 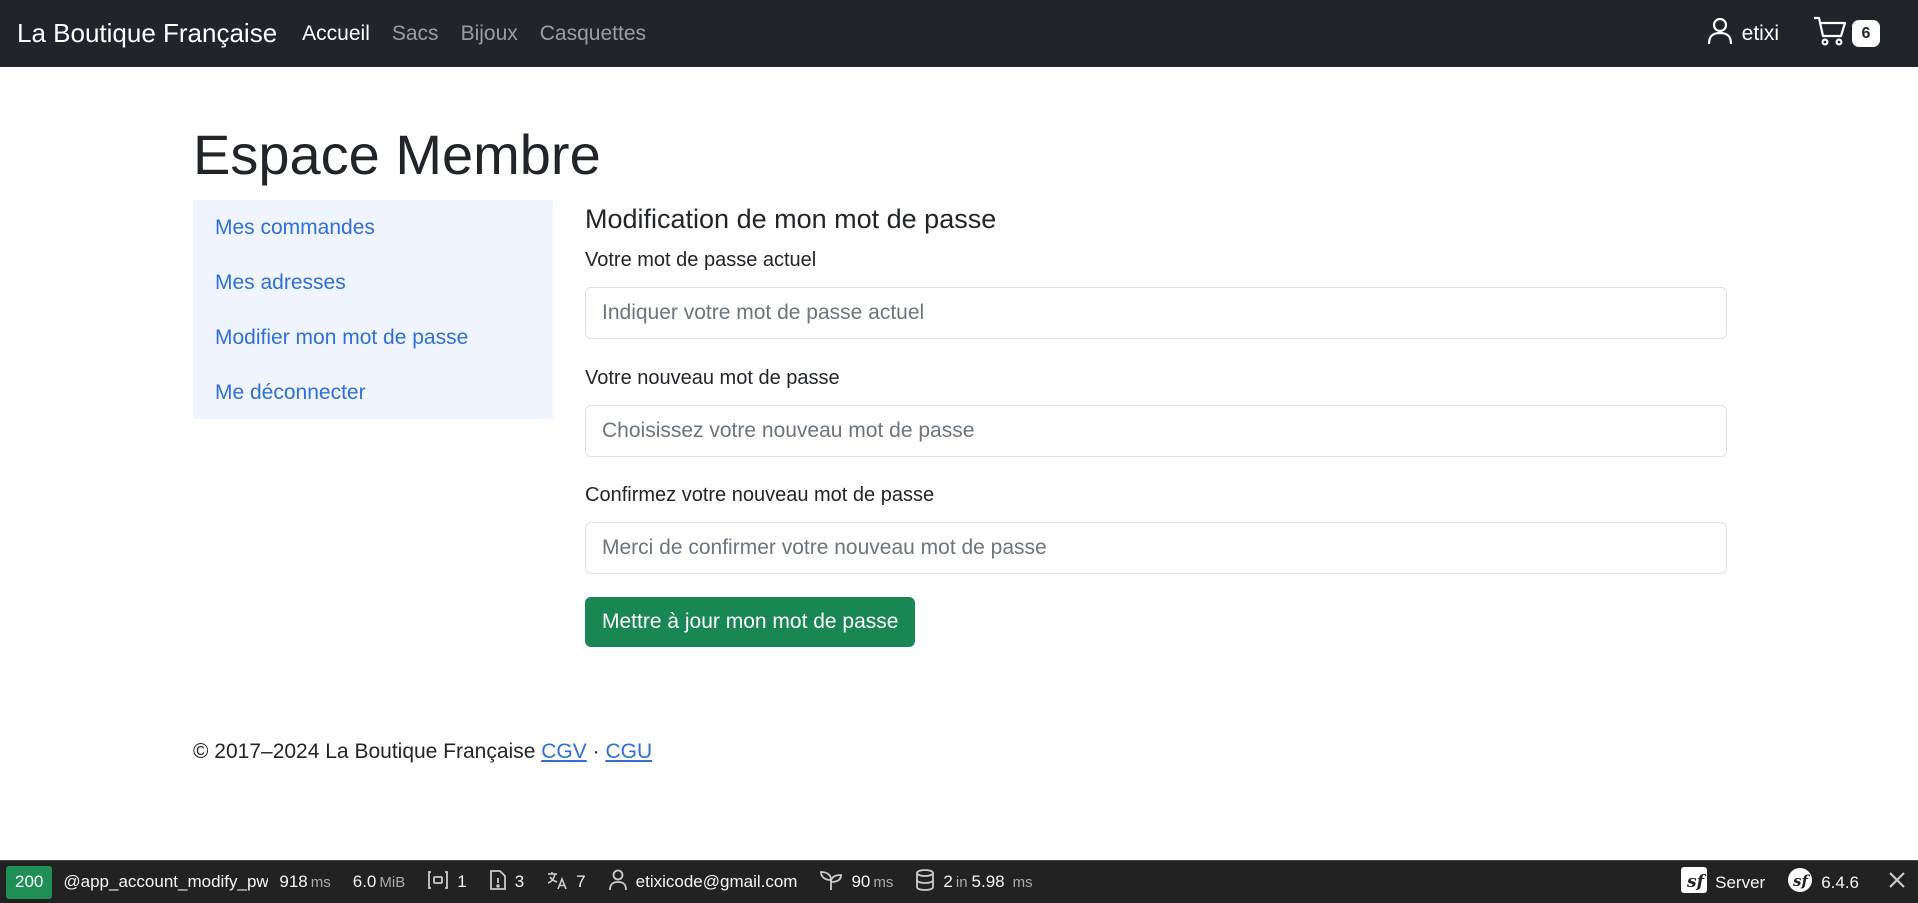 What do you see at coordinates (373, 343) in the screenshot?
I see `sidebar-item-modify-password: Modifier mon mot de passe` at bounding box center [373, 343].